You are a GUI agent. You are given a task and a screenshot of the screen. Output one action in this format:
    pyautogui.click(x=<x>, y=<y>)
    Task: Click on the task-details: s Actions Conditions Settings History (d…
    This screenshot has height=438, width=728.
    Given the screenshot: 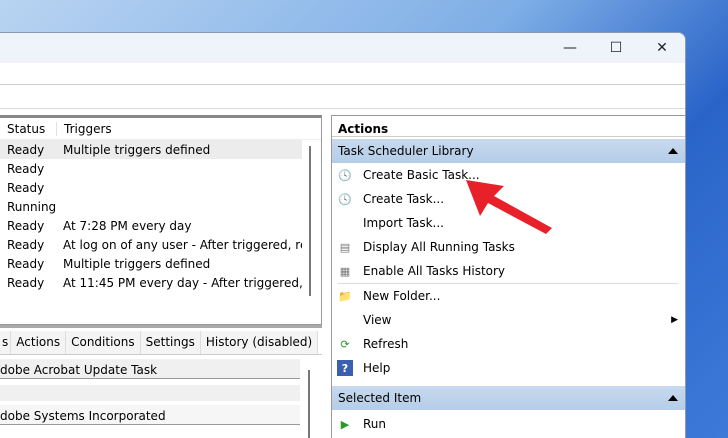 What is the action you would take?
    pyautogui.click(x=161, y=381)
    